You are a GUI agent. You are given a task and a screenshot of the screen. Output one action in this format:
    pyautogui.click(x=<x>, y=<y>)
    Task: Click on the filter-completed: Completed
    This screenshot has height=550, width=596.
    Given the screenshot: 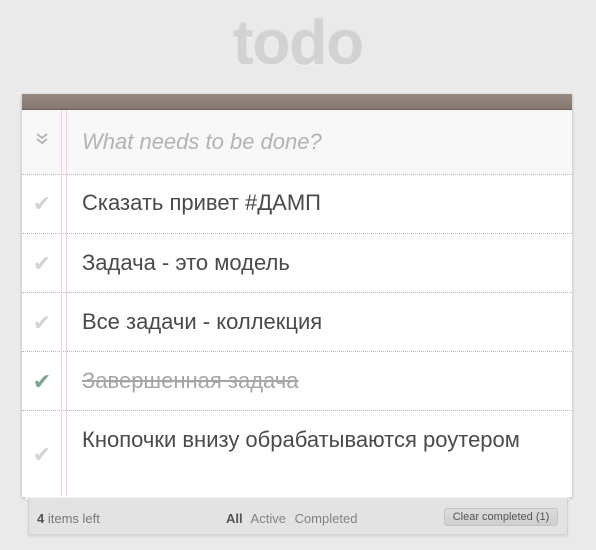 What is the action you would take?
    pyautogui.click(x=326, y=518)
    